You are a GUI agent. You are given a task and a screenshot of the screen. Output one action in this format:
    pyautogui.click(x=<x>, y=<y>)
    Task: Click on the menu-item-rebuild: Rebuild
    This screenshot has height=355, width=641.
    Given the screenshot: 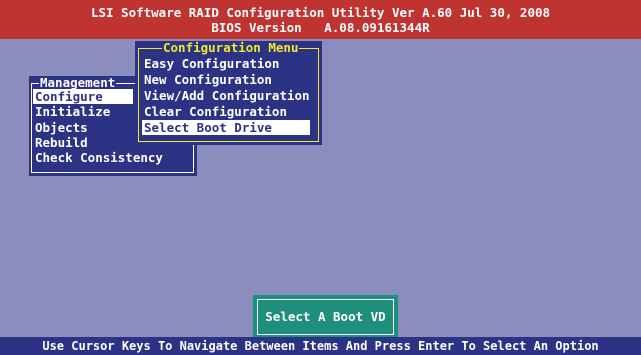 What is the action you would take?
    pyautogui.click(x=60, y=142)
    